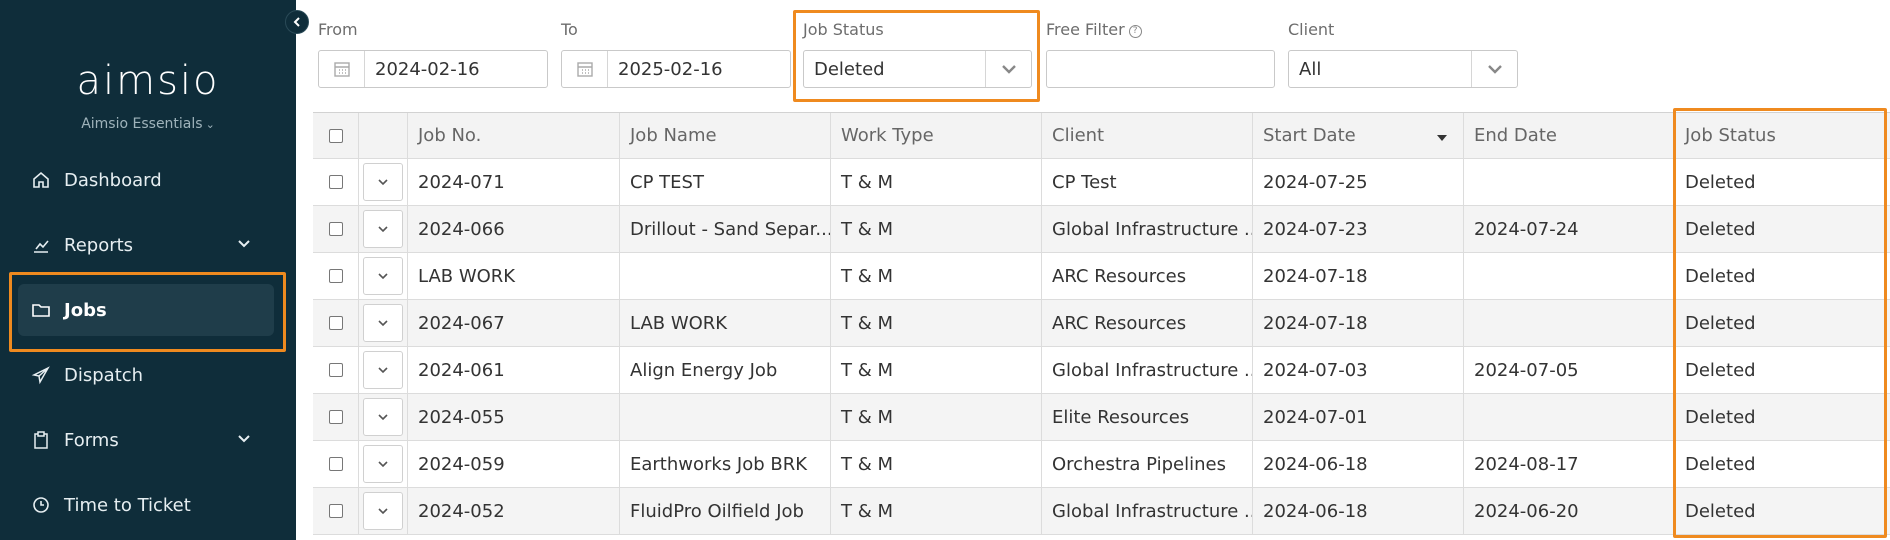 The image size is (1890, 540). I want to click on from-label: From, so click(338, 29).